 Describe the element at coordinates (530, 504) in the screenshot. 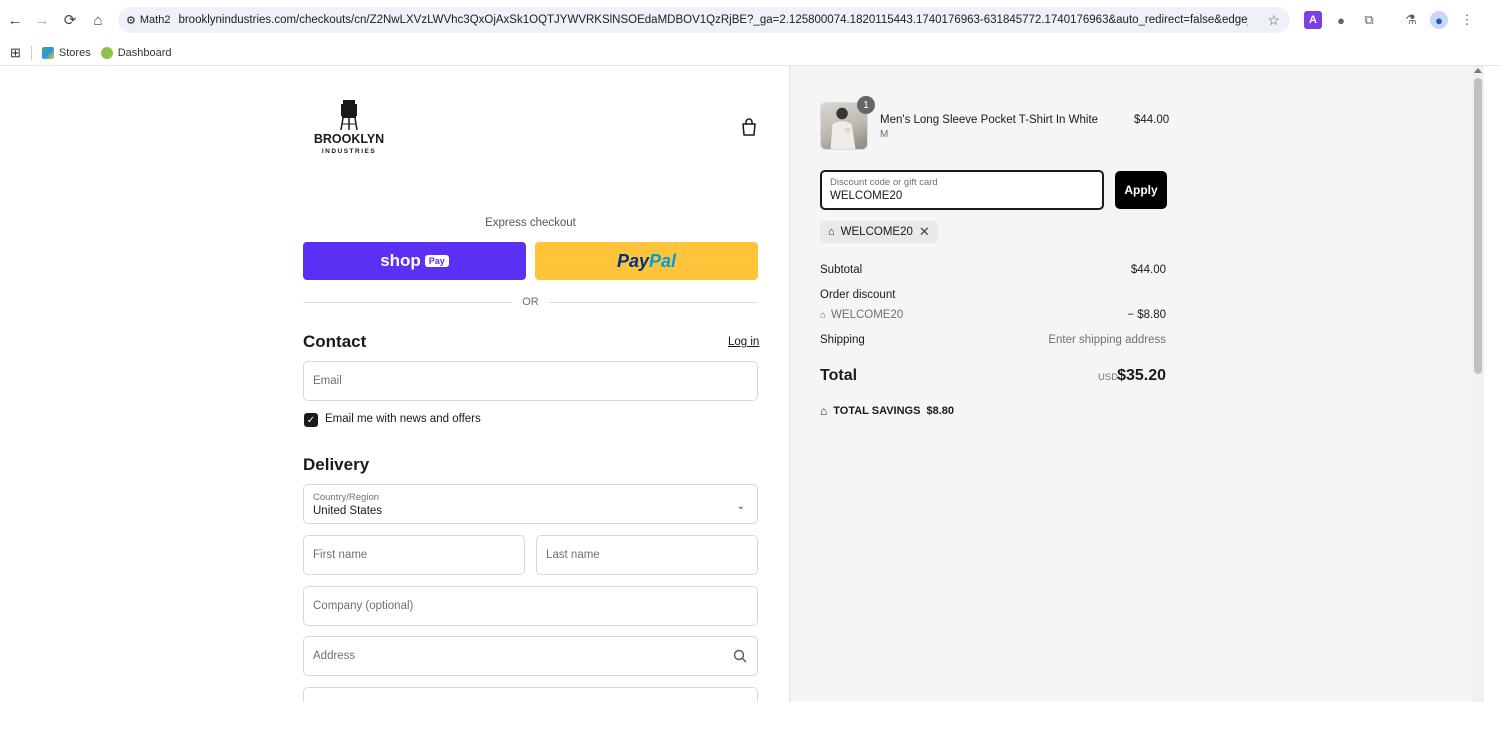

I see `country-select: Country/Region United States ⌄` at that location.